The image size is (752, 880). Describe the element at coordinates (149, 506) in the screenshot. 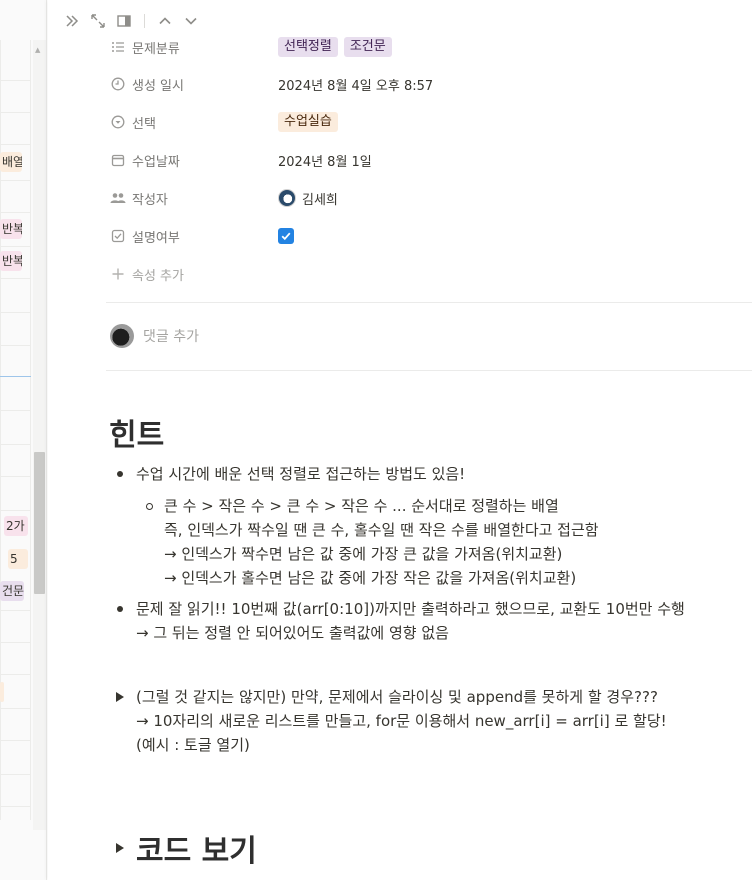

I see `sub-bullet-circle` at that location.